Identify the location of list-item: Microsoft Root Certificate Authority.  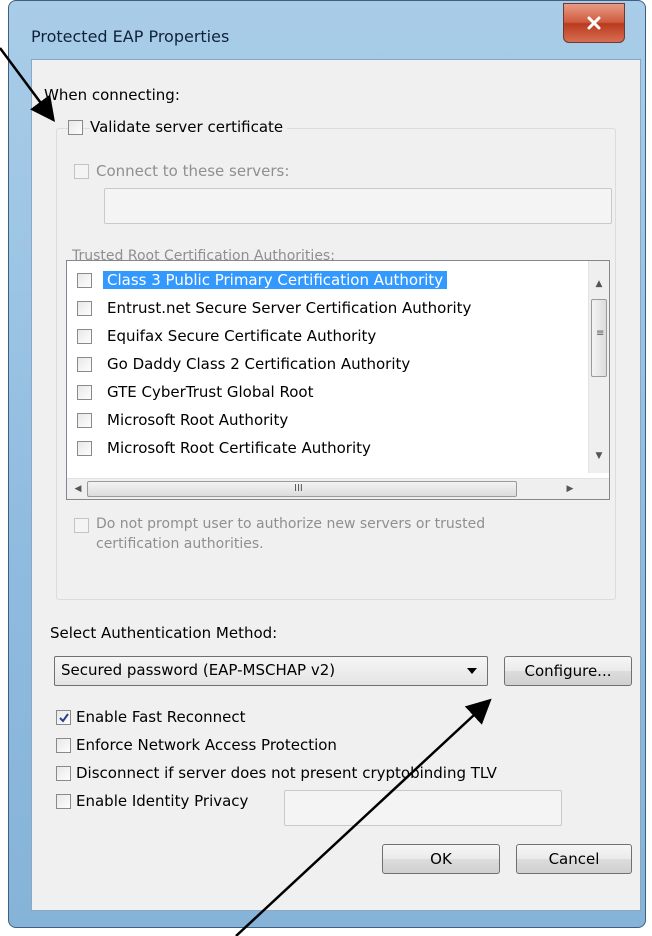
(322, 449).